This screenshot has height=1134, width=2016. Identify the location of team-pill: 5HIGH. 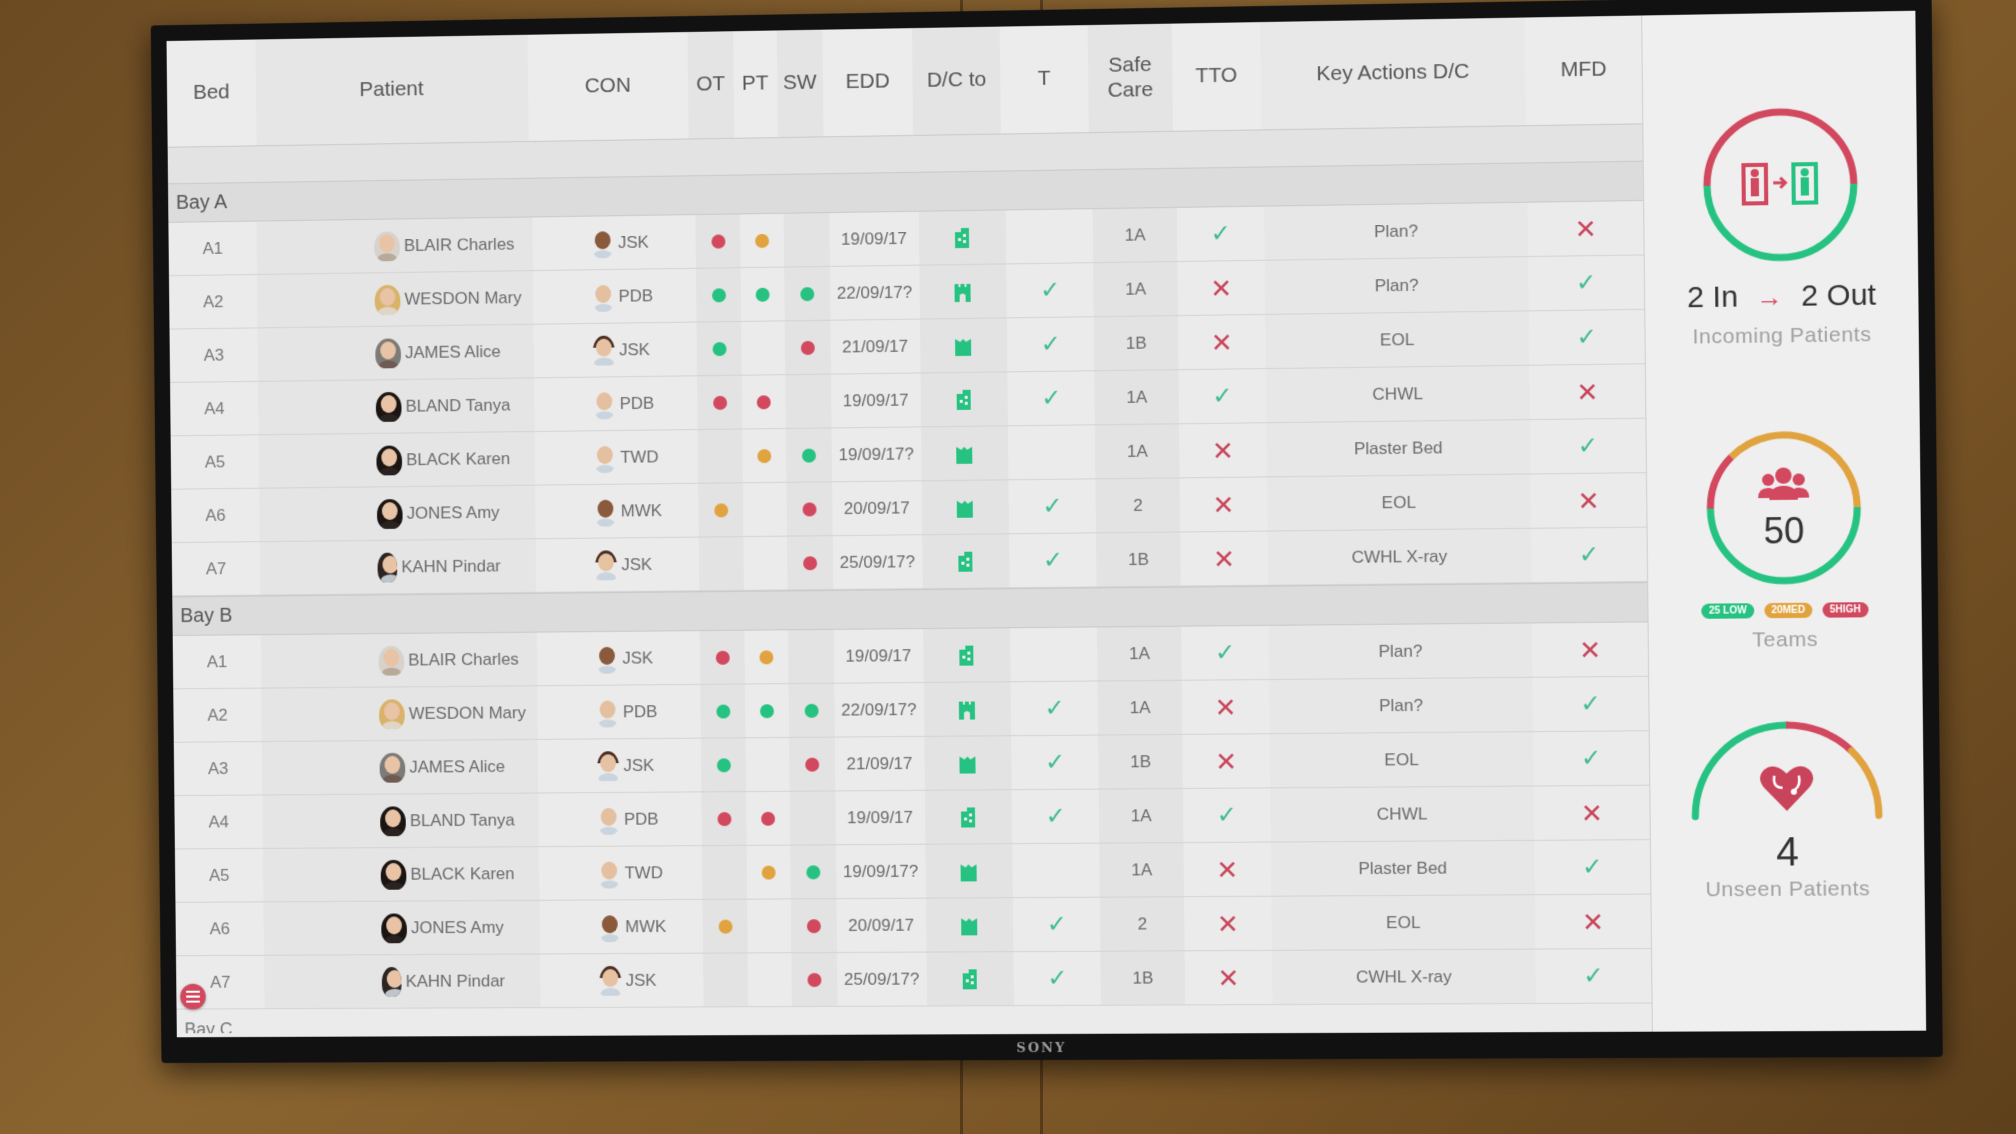
(1845, 610).